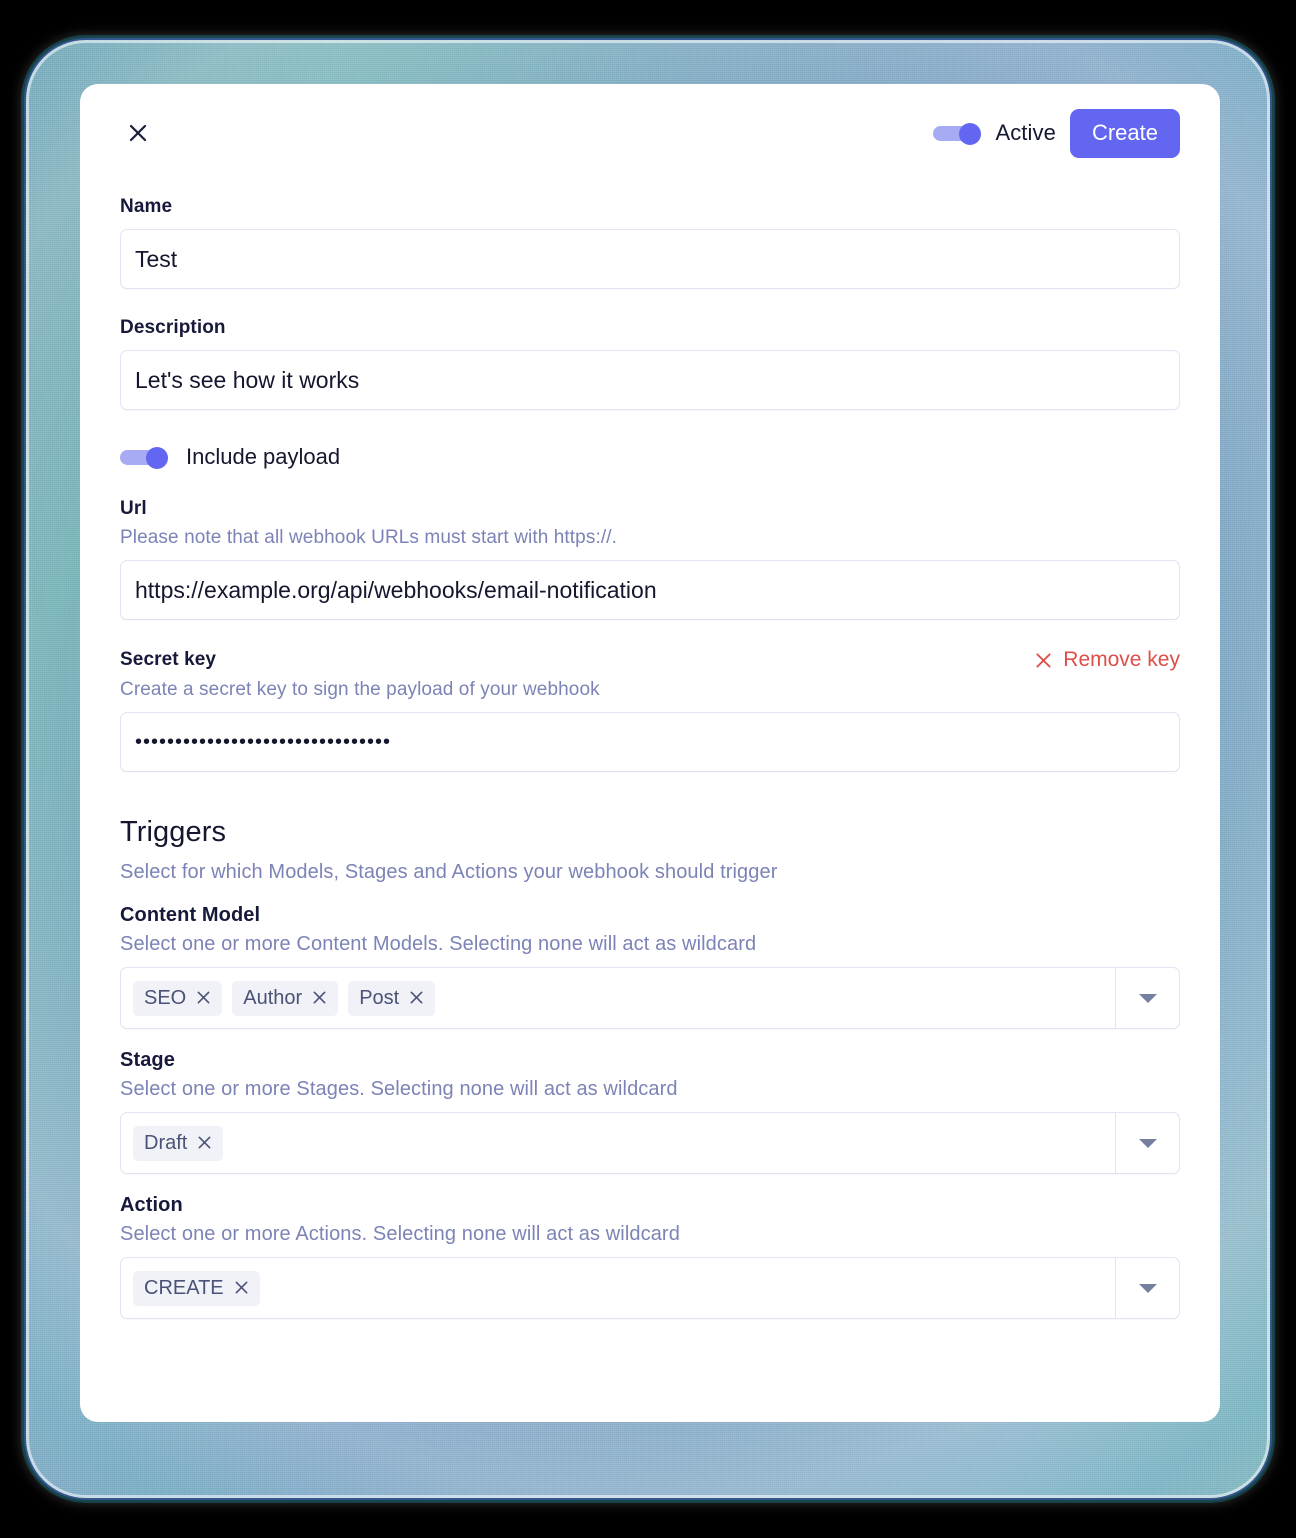  I want to click on create-button: Create, so click(1124, 133).